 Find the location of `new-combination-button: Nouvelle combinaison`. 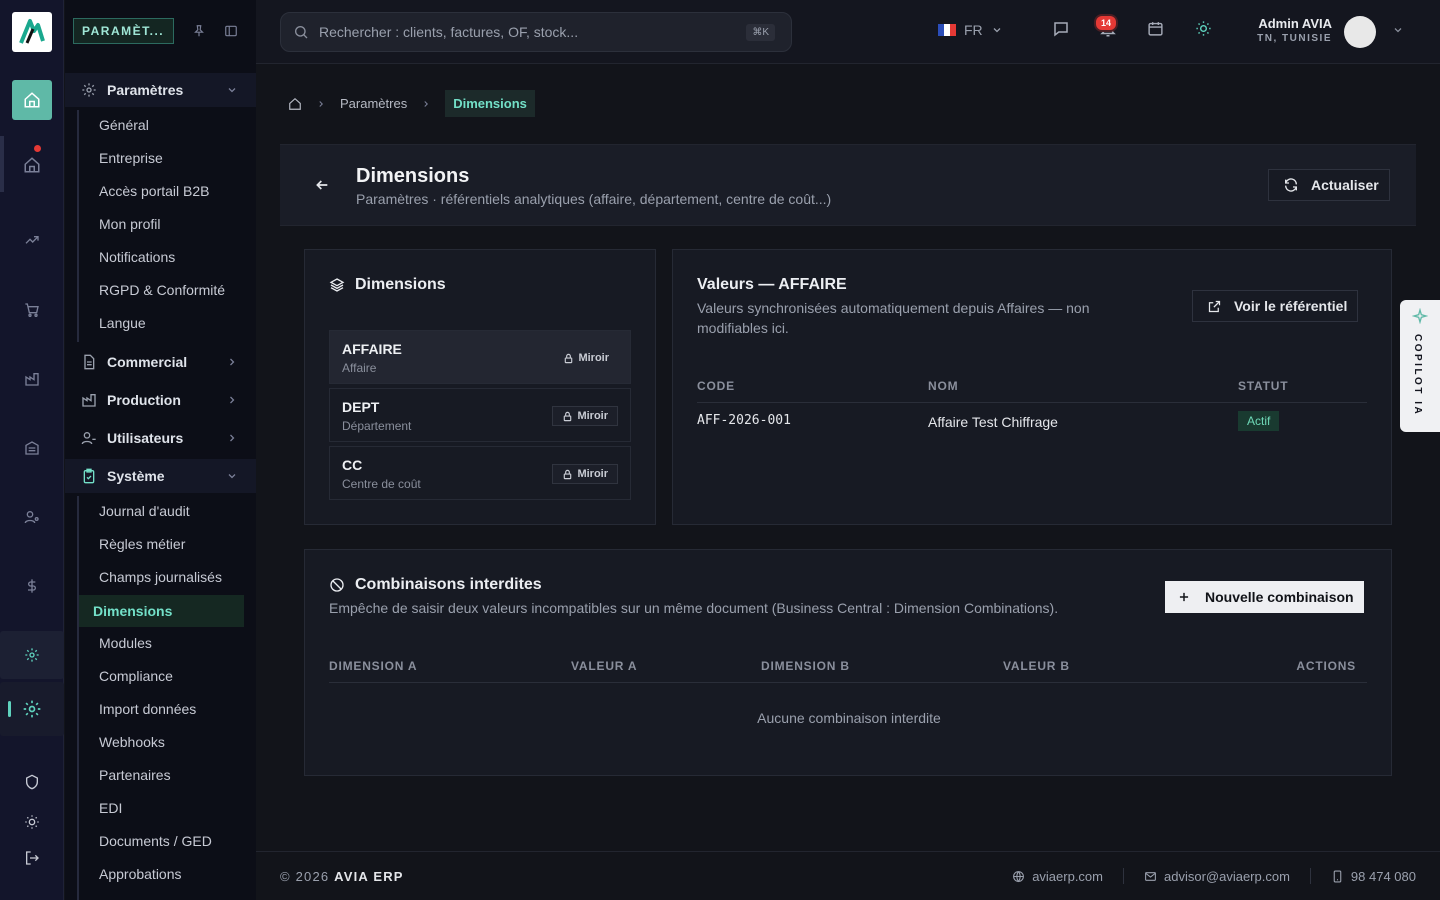

new-combination-button: Nouvelle combinaison is located at coordinates (1264, 597).